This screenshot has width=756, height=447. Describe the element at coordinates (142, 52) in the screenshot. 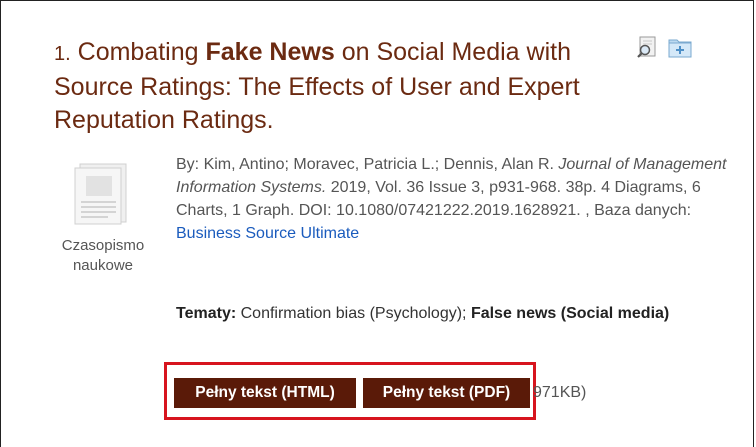

I see `title-prefix: Combating` at that location.